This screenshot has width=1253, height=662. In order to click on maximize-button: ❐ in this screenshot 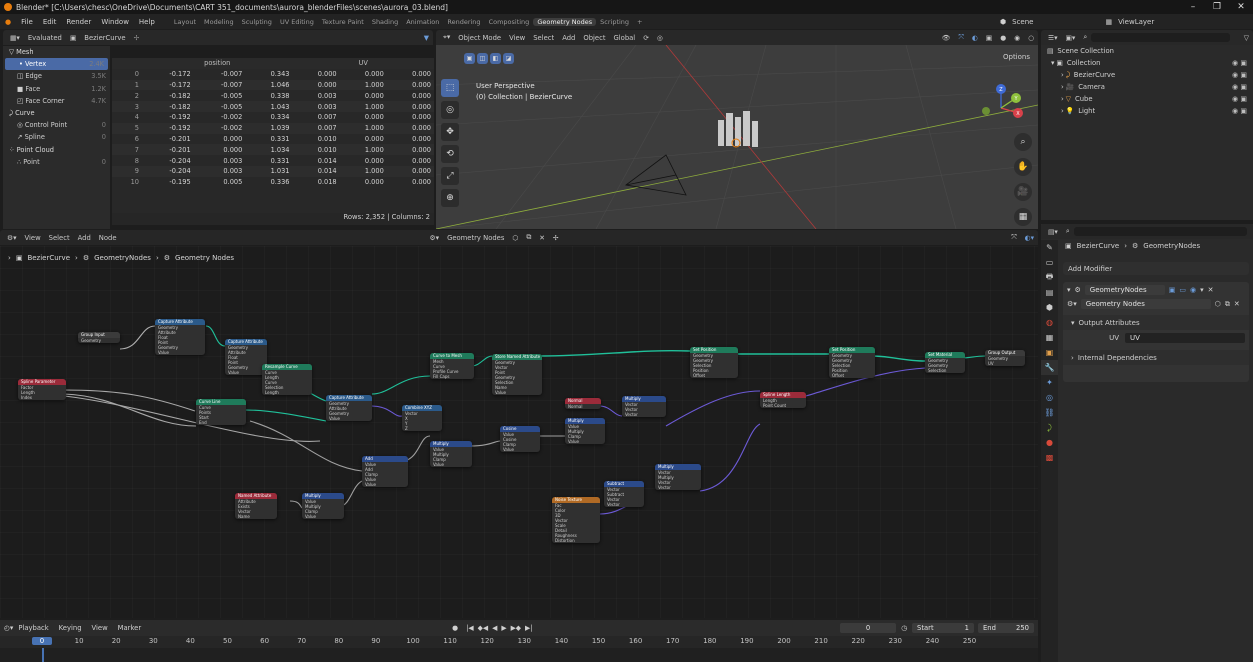, I will do `click(1217, 7)`.